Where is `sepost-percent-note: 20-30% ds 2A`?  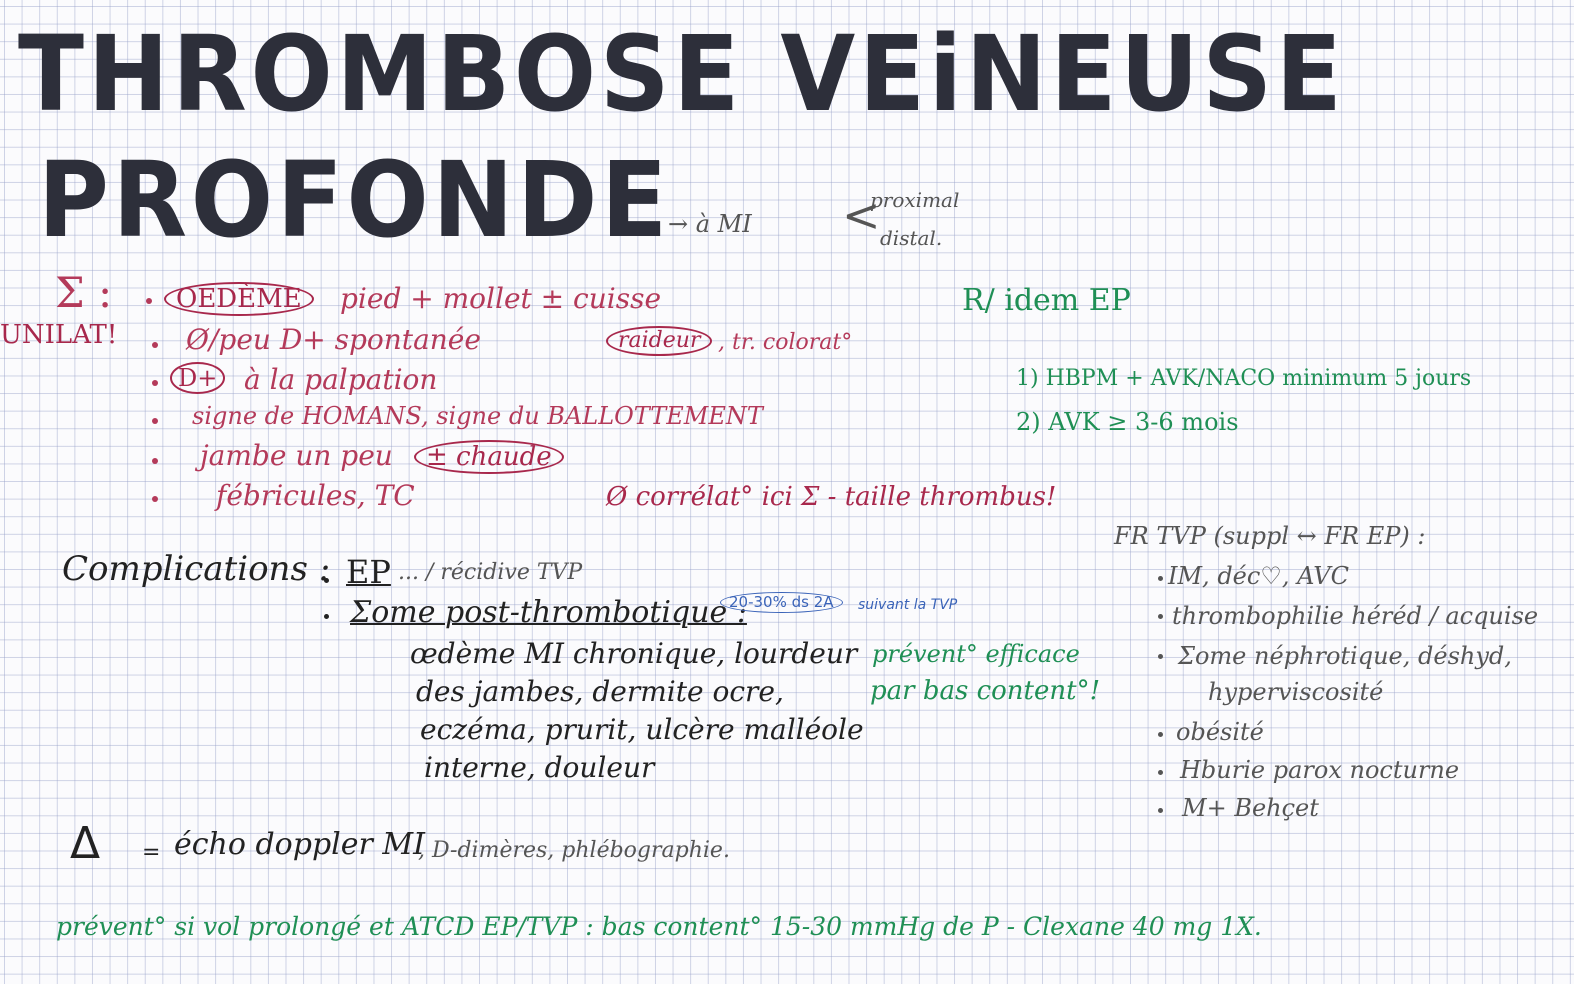
sepost-percent-note: 20-30% ds 2A is located at coordinates (781, 602).